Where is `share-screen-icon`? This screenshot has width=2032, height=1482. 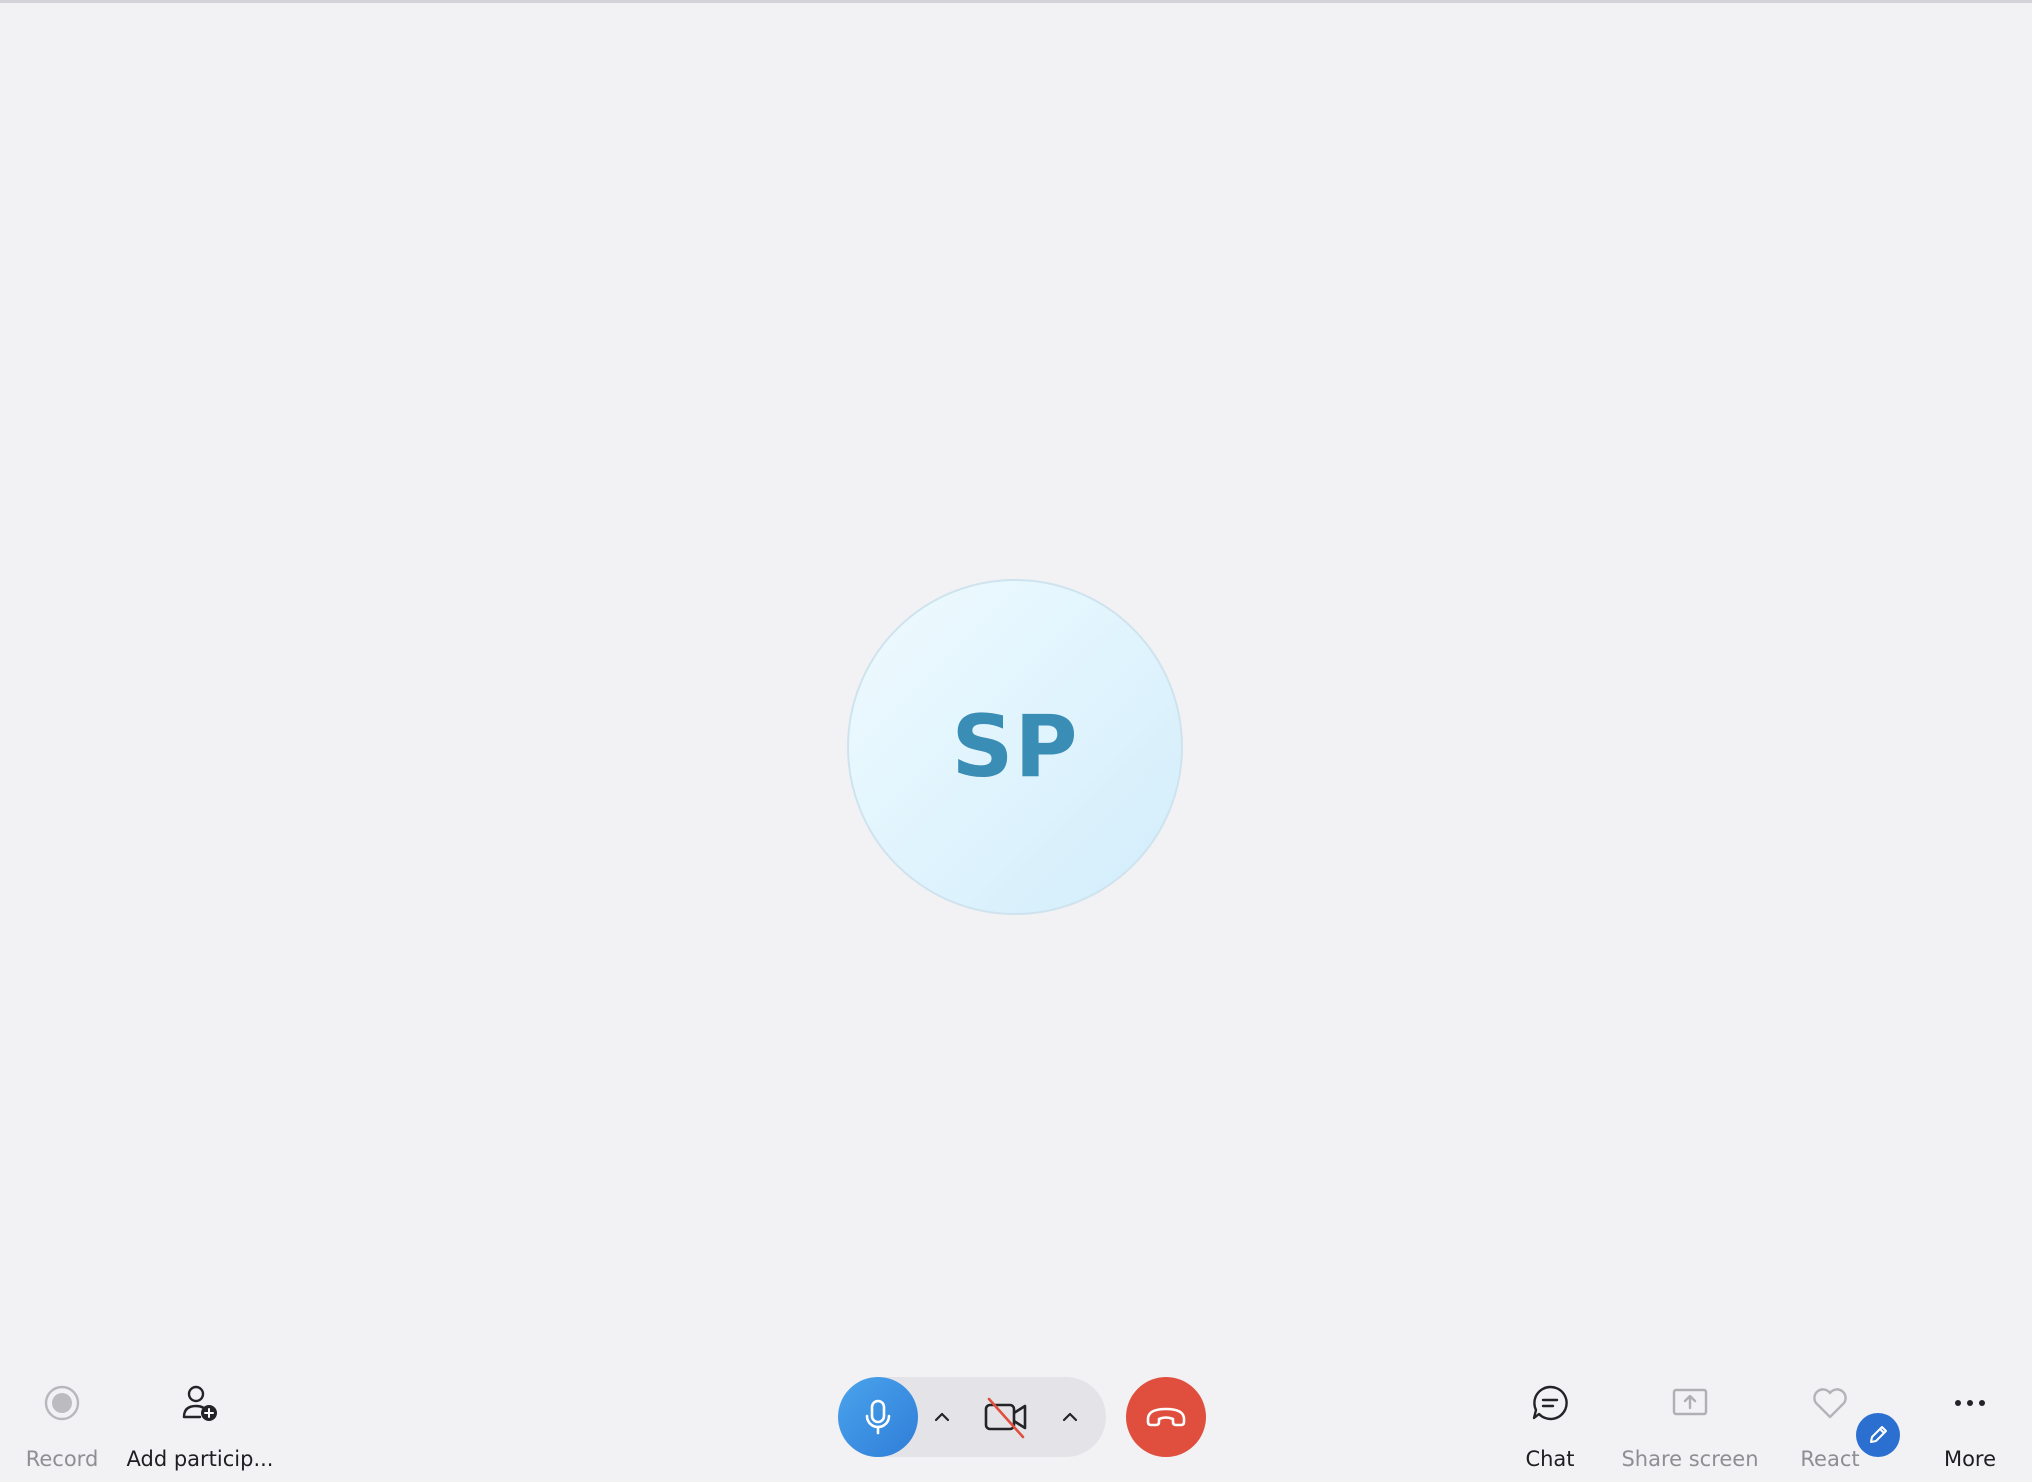
share-screen-icon is located at coordinates (1690, 1403).